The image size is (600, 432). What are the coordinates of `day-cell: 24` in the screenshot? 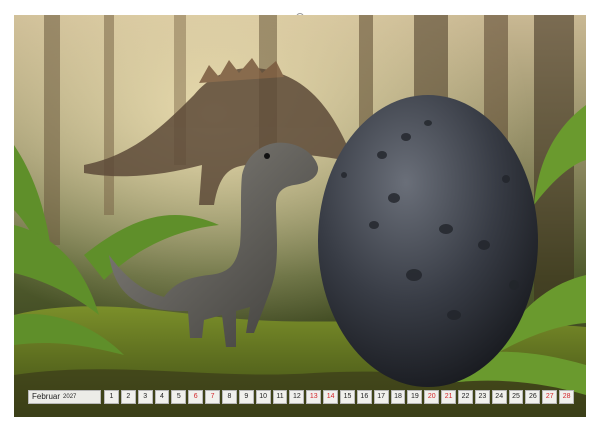 It's located at (499, 397).